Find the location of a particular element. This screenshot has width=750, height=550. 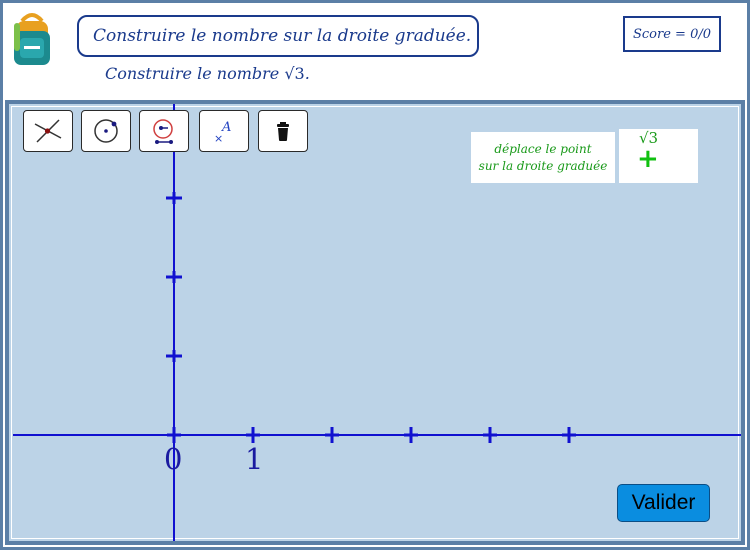

point-label-icon: A × is located at coordinates (222, 132).